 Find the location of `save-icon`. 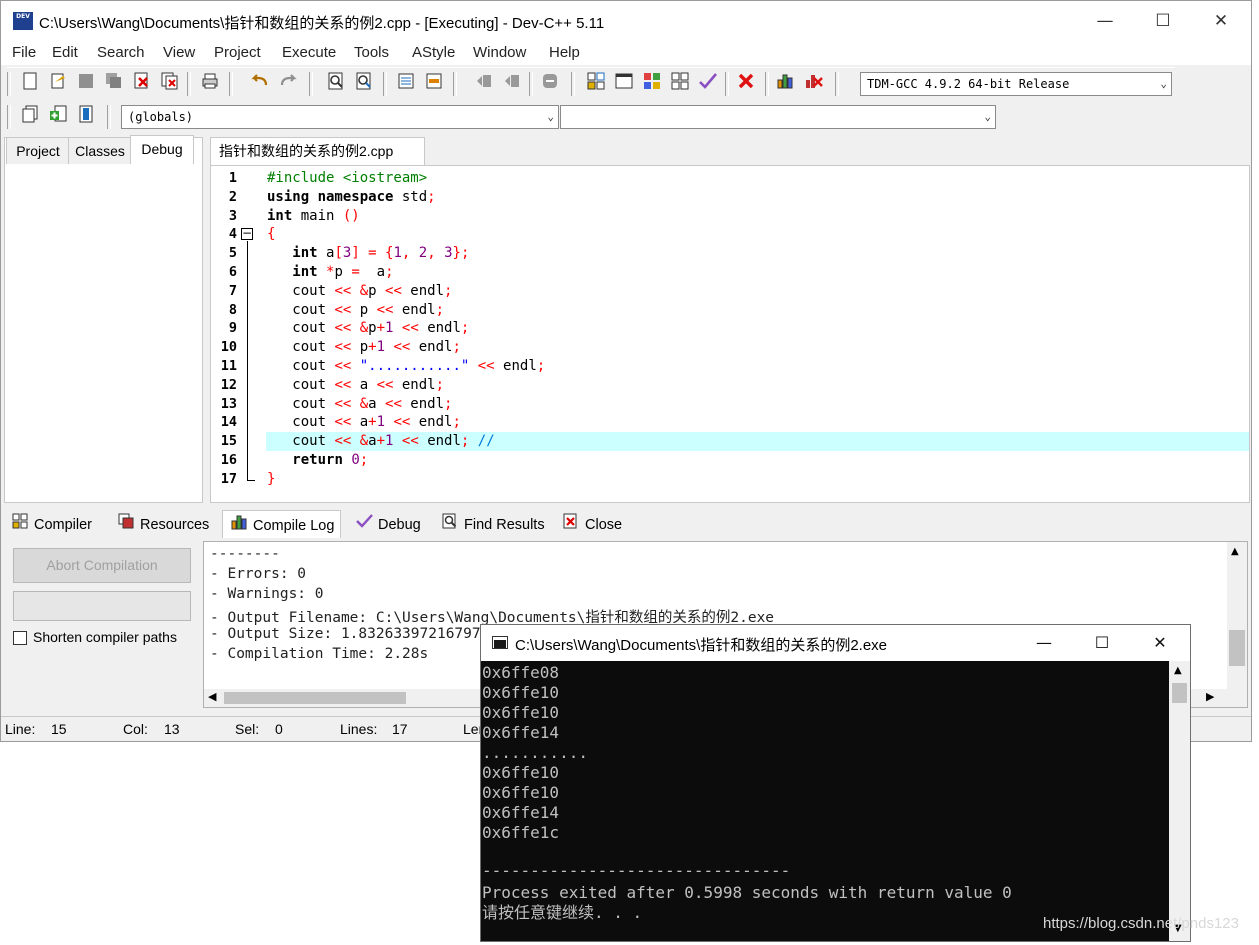

save-icon is located at coordinates (86, 83).